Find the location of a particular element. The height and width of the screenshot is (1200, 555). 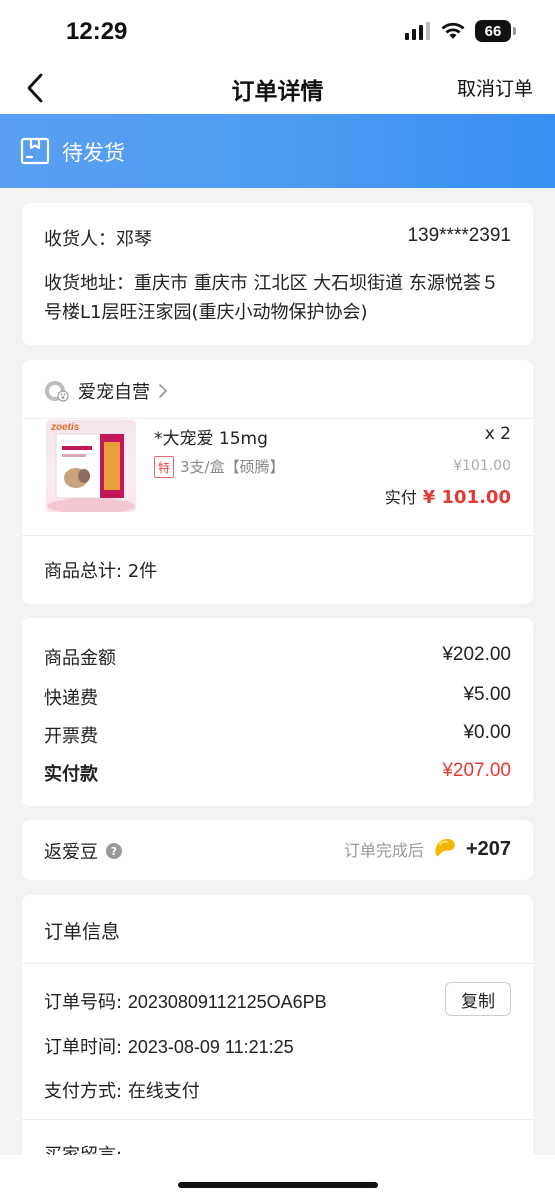

cancel-order-button: 取消订单 is located at coordinates (495, 87).